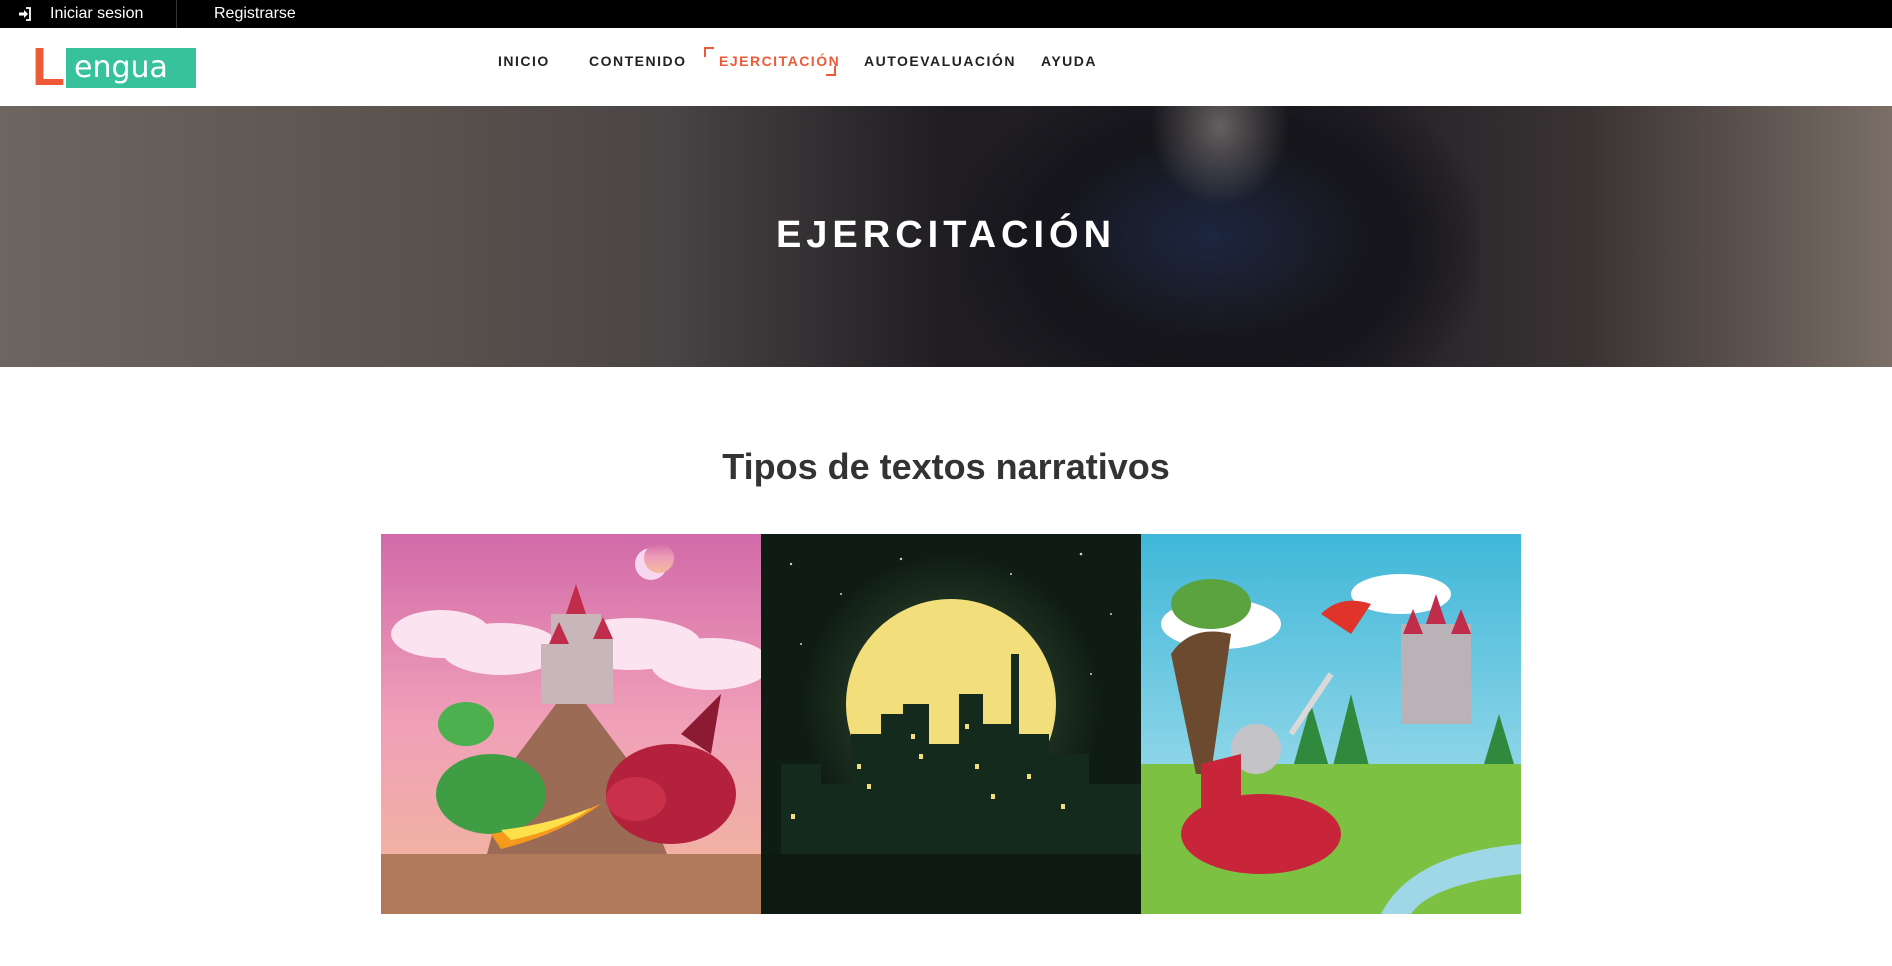  I want to click on register-label: Registrarse, so click(255, 13).